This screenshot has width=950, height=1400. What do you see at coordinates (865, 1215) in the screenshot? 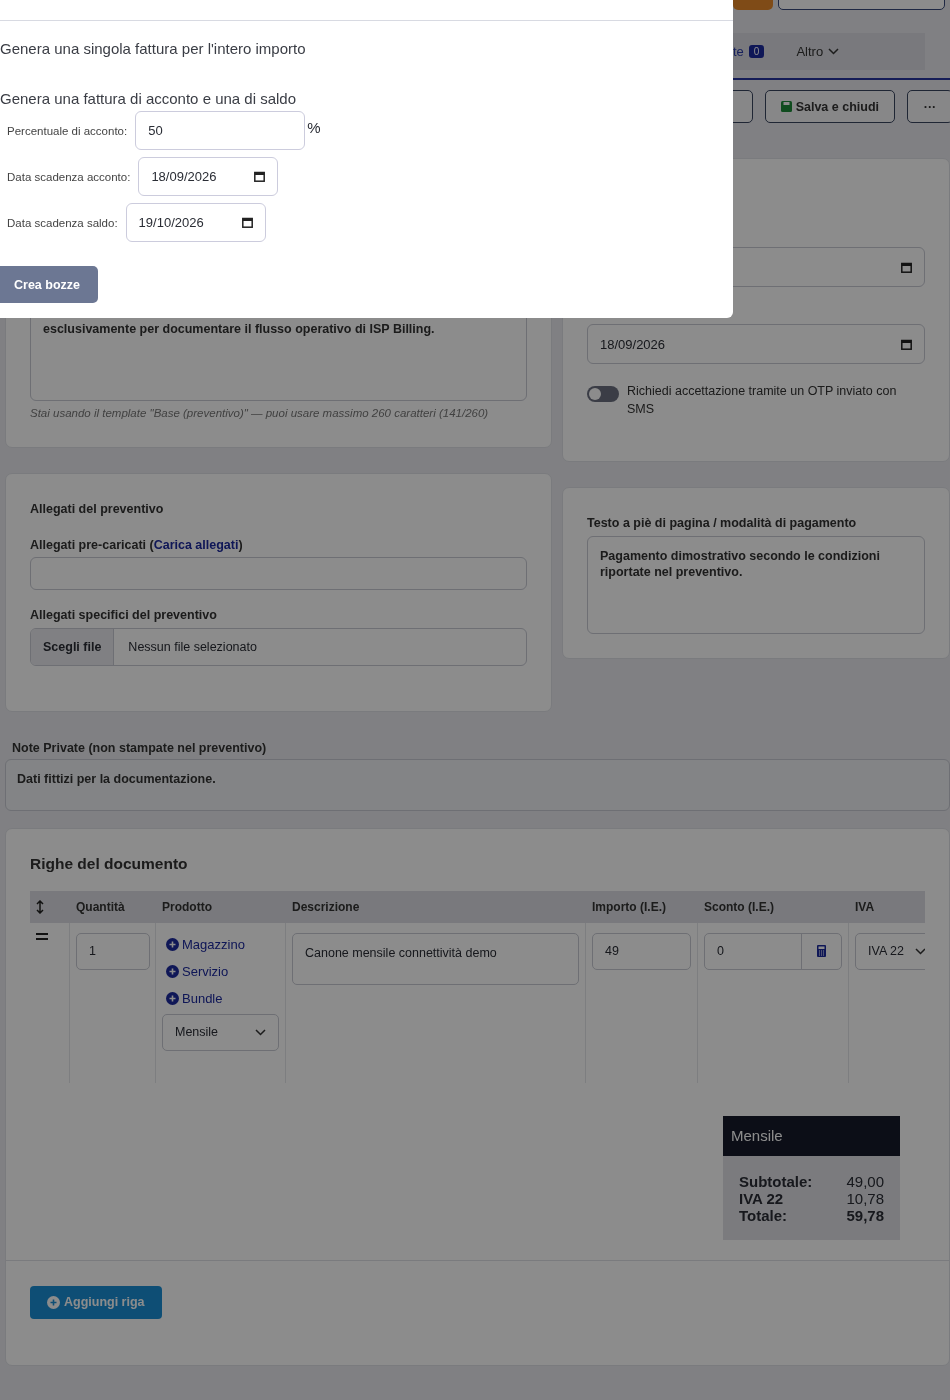
I see `total-value: 59,78` at bounding box center [865, 1215].